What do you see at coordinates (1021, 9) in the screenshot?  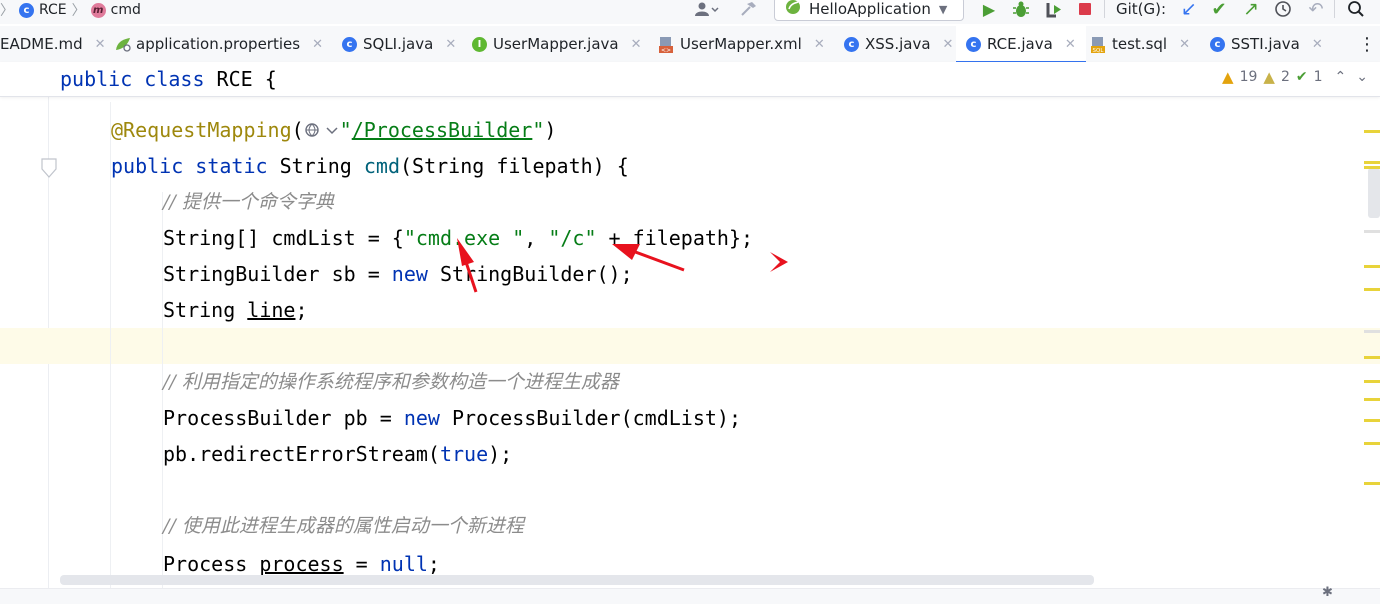 I see `debug-icon` at bounding box center [1021, 9].